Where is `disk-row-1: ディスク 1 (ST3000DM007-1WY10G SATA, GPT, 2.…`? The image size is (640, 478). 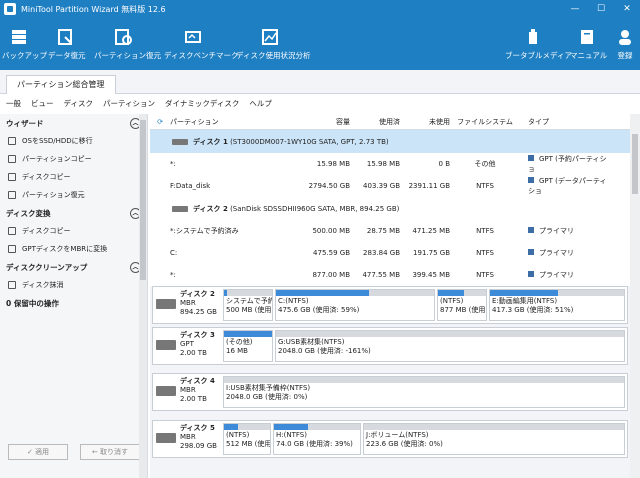
disk-row-1: ディスク 1 (ST3000DM007-1WY10G SATA, GPT, 2.… is located at coordinates (390, 141).